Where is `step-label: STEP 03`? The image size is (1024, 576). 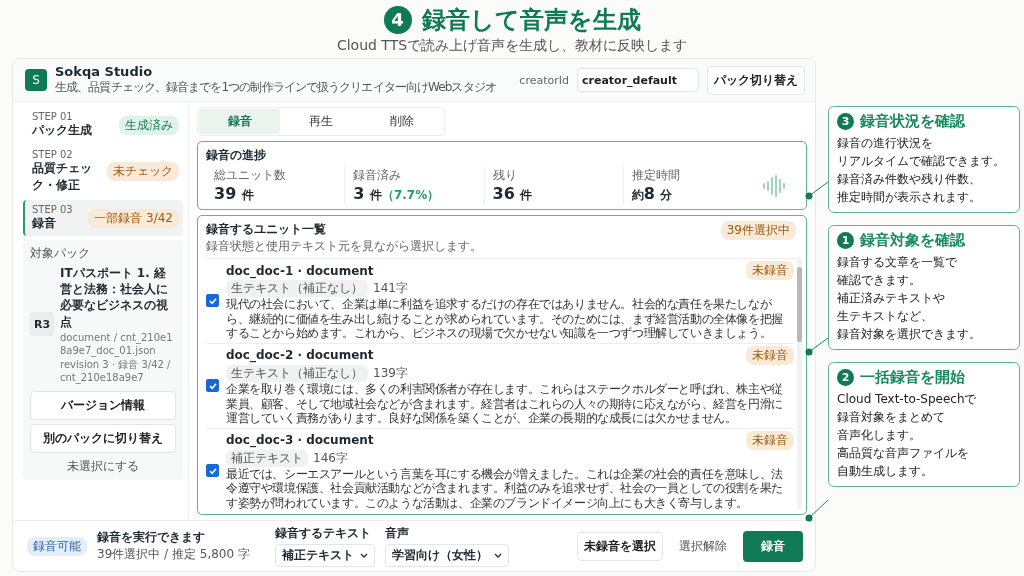
step-label: STEP 03 is located at coordinates (52, 209).